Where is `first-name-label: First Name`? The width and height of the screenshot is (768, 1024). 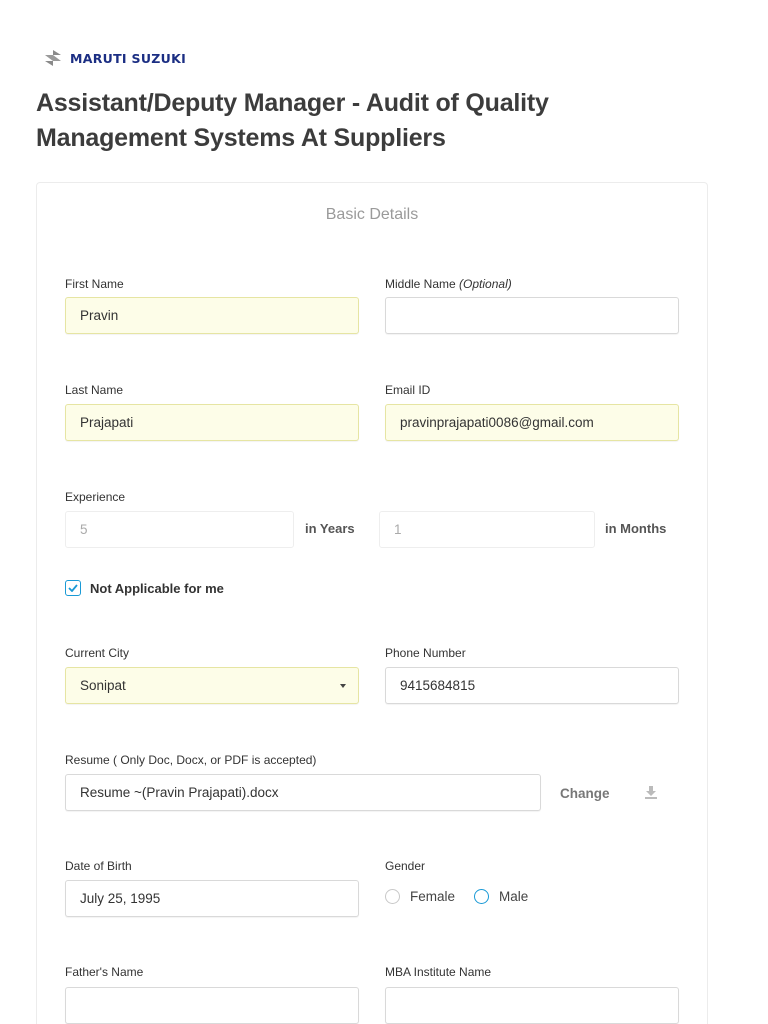 first-name-label: First Name is located at coordinates (94, 284).